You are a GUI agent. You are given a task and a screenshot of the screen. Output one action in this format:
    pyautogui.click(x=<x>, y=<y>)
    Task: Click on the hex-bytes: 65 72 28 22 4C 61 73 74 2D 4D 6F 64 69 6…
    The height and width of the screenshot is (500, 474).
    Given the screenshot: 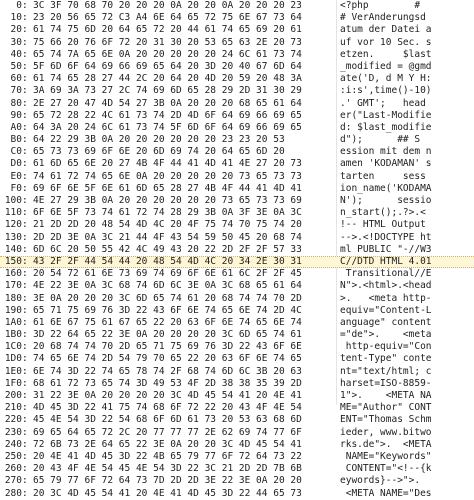 What is the action you would take?
    pyautogui.click(x=183, y=116)
    